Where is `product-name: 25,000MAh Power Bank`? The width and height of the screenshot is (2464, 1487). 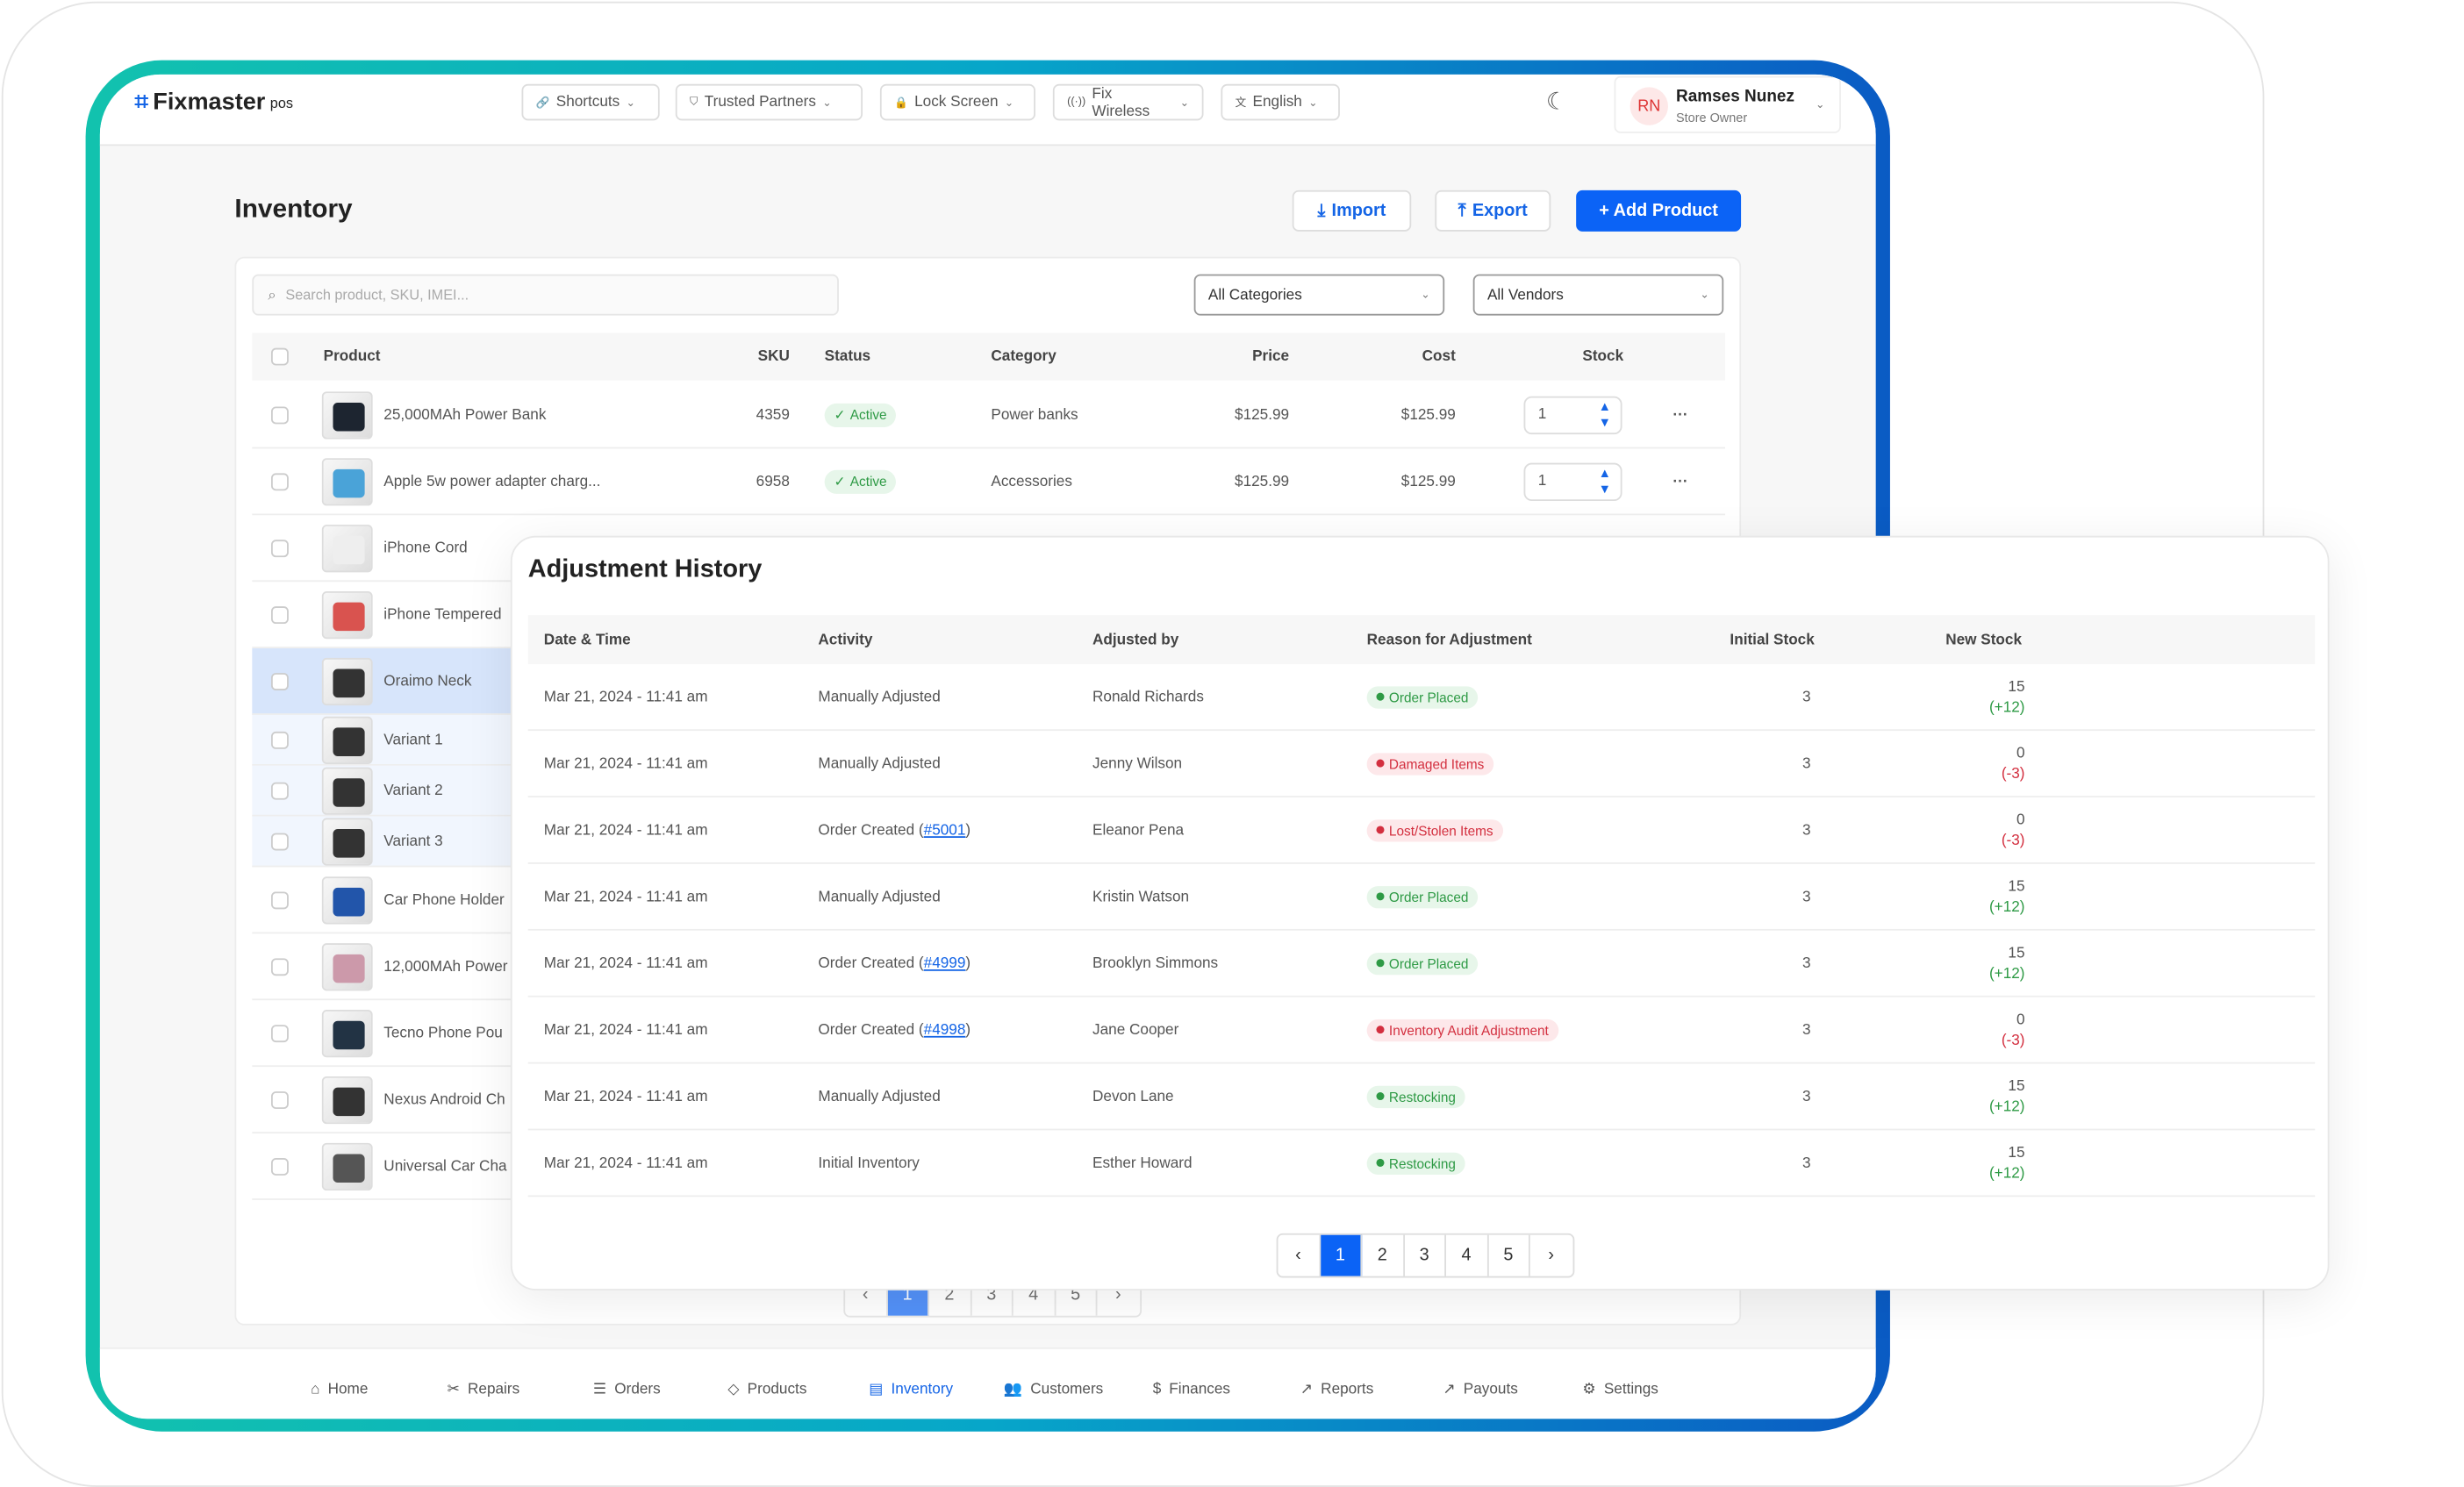 product-name: 25,000MAh Power Bank is located at coordinates (464, 415).